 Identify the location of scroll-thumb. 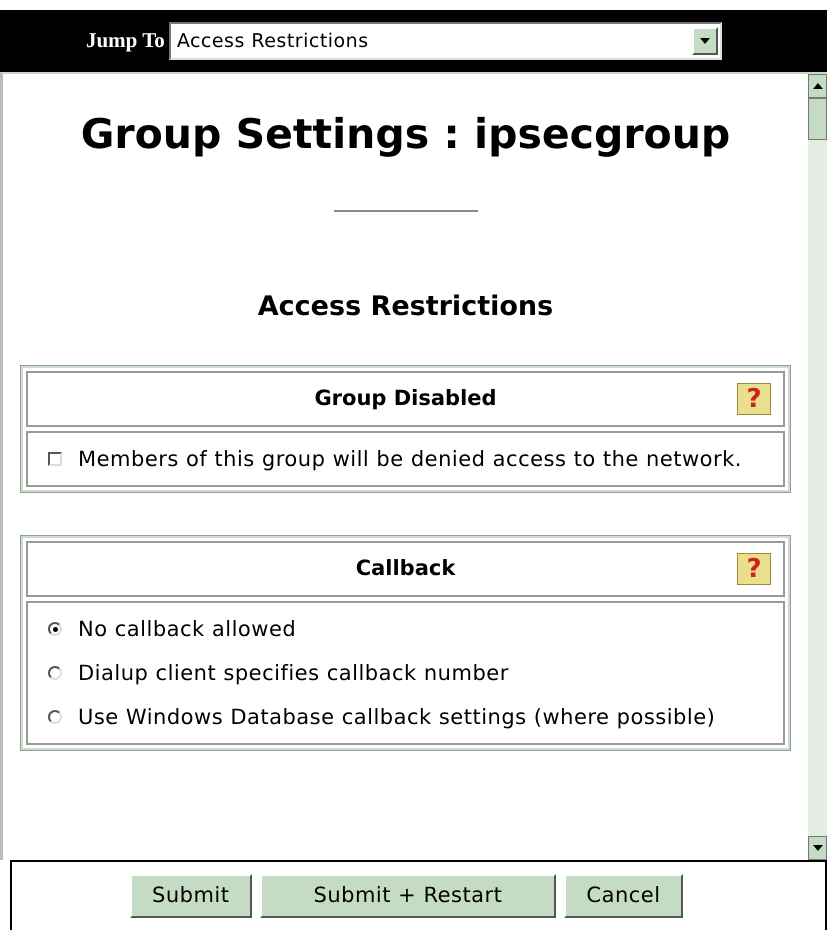
(817, 119).